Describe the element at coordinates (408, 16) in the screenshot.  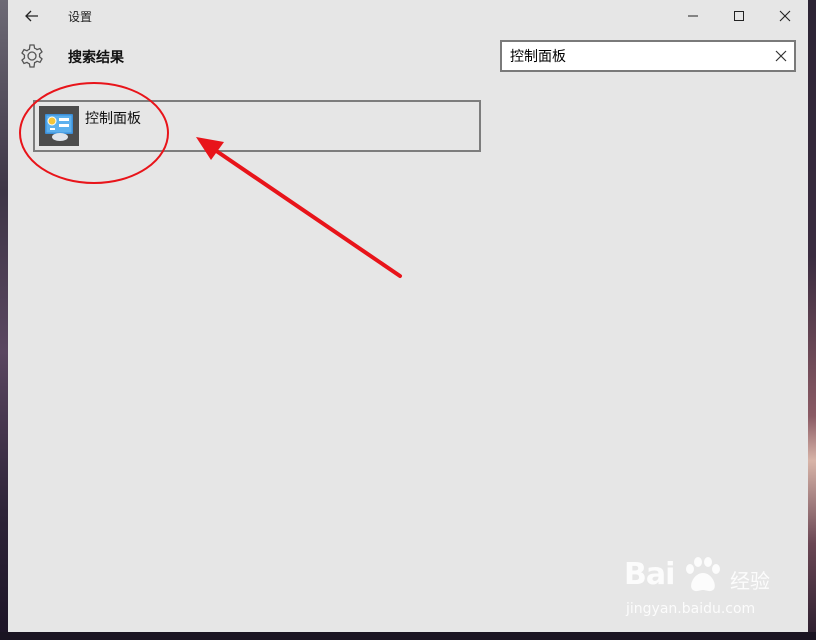
I see `title-bar: 设置` at that location.